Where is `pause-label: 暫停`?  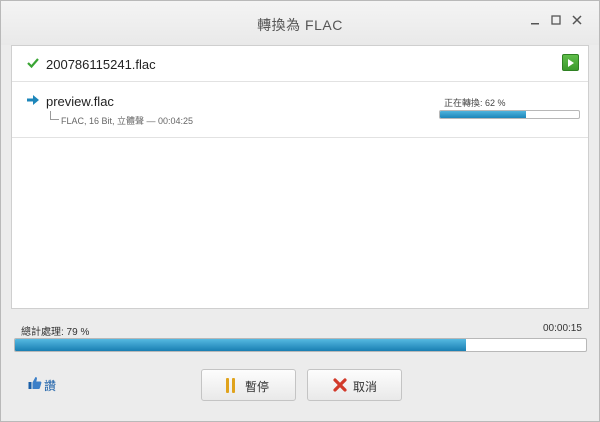 pause-label: 暫停 is located at coordinates (257, 387).